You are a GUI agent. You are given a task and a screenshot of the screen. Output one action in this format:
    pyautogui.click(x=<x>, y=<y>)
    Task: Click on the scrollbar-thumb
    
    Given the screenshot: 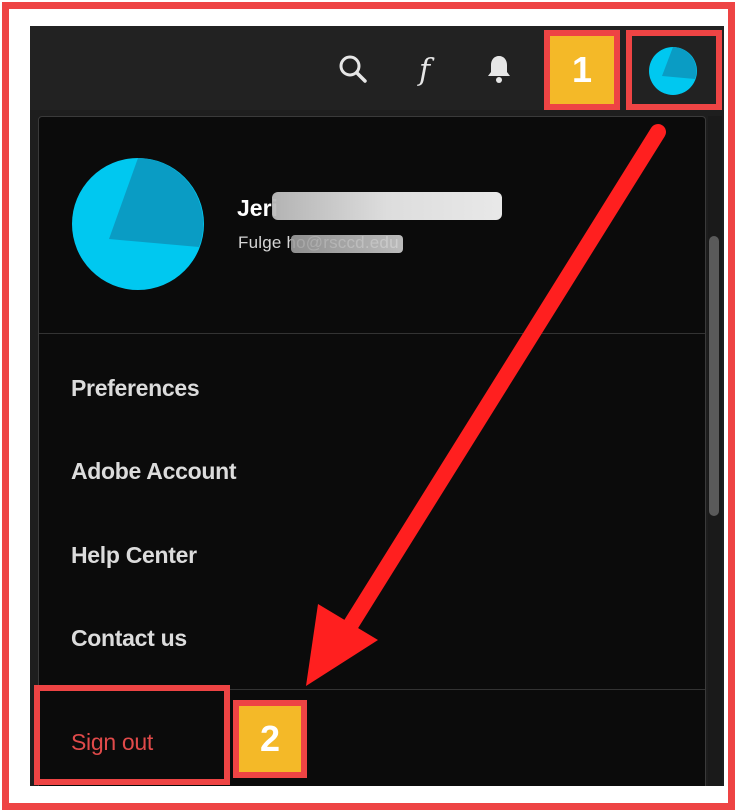 What is the action you would take?
    pyautogui.click(x=714, y=376)
    